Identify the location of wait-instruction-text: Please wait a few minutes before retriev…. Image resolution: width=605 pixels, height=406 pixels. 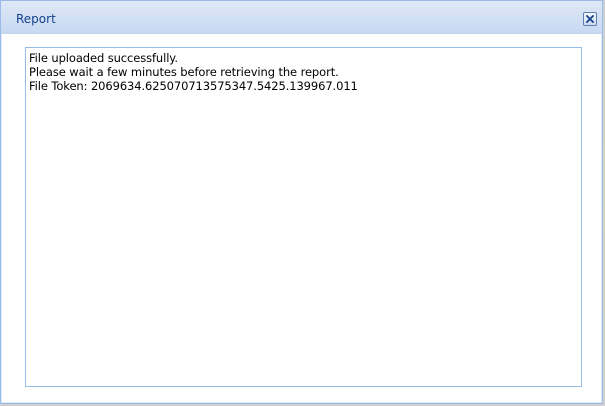
(184, 72).